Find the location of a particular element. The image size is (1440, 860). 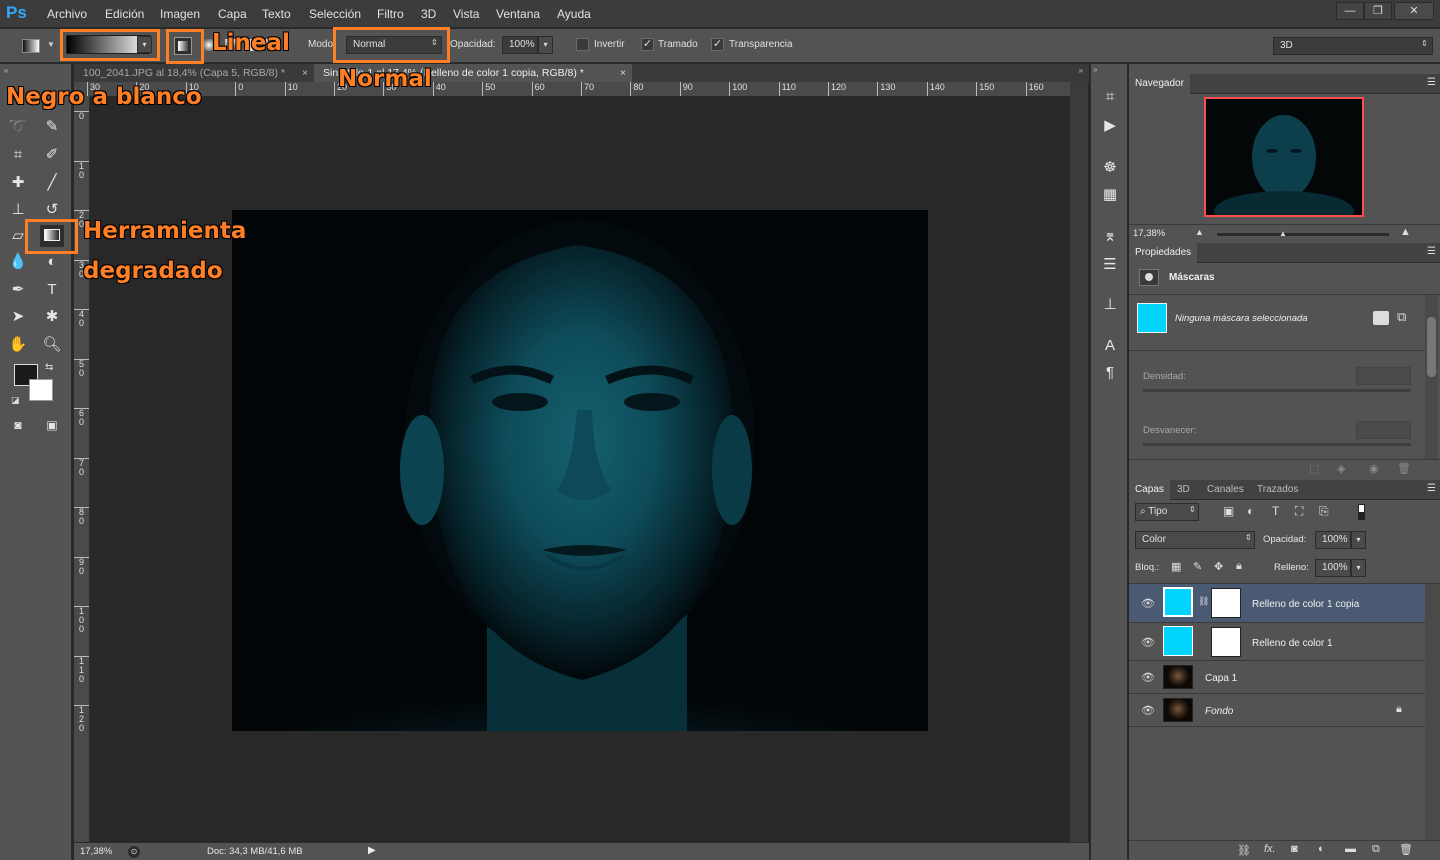

dither-checkbox: ✓ is located at coordinates (647, 44).